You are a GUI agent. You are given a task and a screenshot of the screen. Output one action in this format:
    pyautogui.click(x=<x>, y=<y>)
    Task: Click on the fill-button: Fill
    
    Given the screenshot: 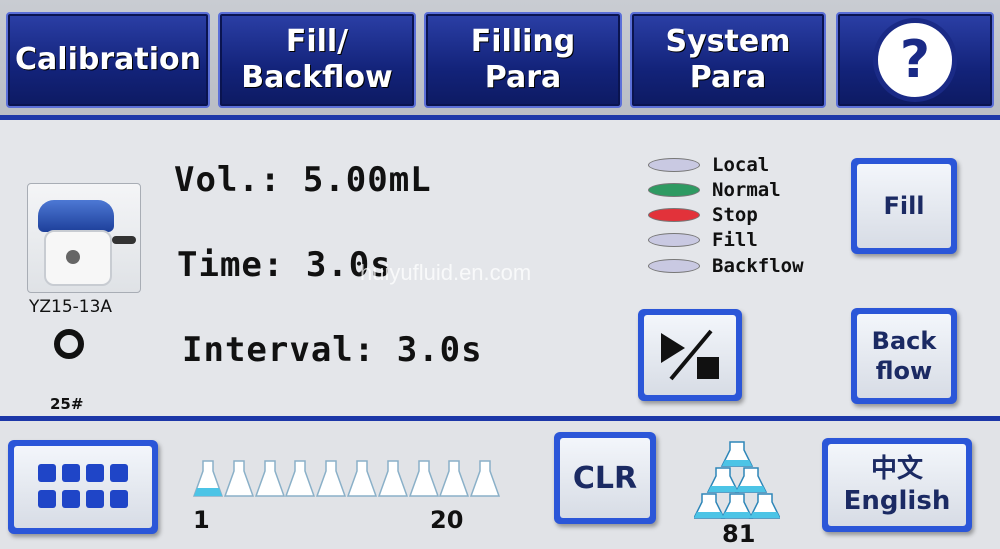 What is the action you would take?
    pyautogui.click(x=904, y=206)
    